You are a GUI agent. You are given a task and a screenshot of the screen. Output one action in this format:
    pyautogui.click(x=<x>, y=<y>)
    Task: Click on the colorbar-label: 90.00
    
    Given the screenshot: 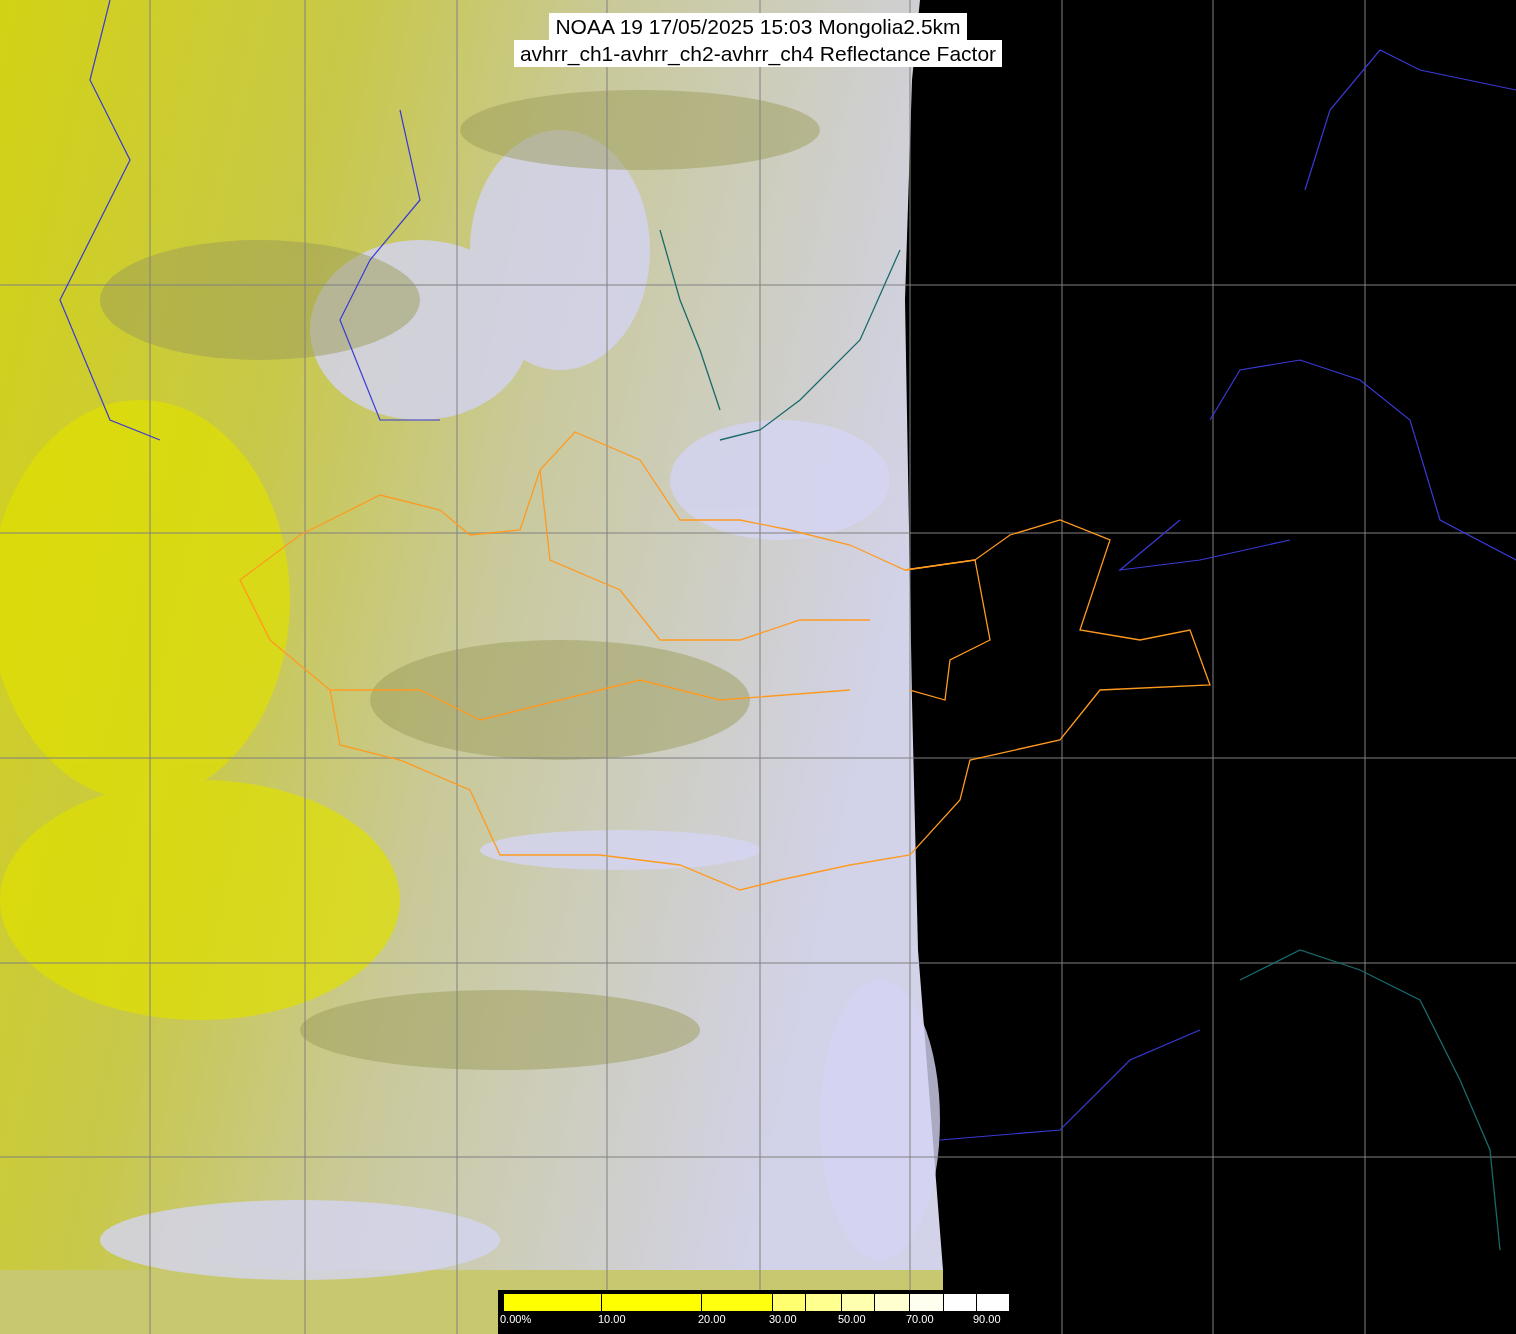 What is the action you would take?
    pyautogui.click(x=987, y=1319)
    